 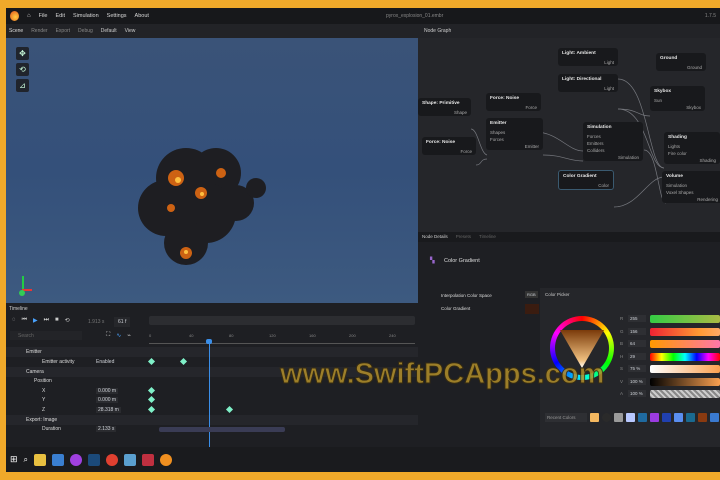 What do you see at coordinates (58, 459) in the screenshot?
I see `notepad-icon` at bounding box center [58, 459].